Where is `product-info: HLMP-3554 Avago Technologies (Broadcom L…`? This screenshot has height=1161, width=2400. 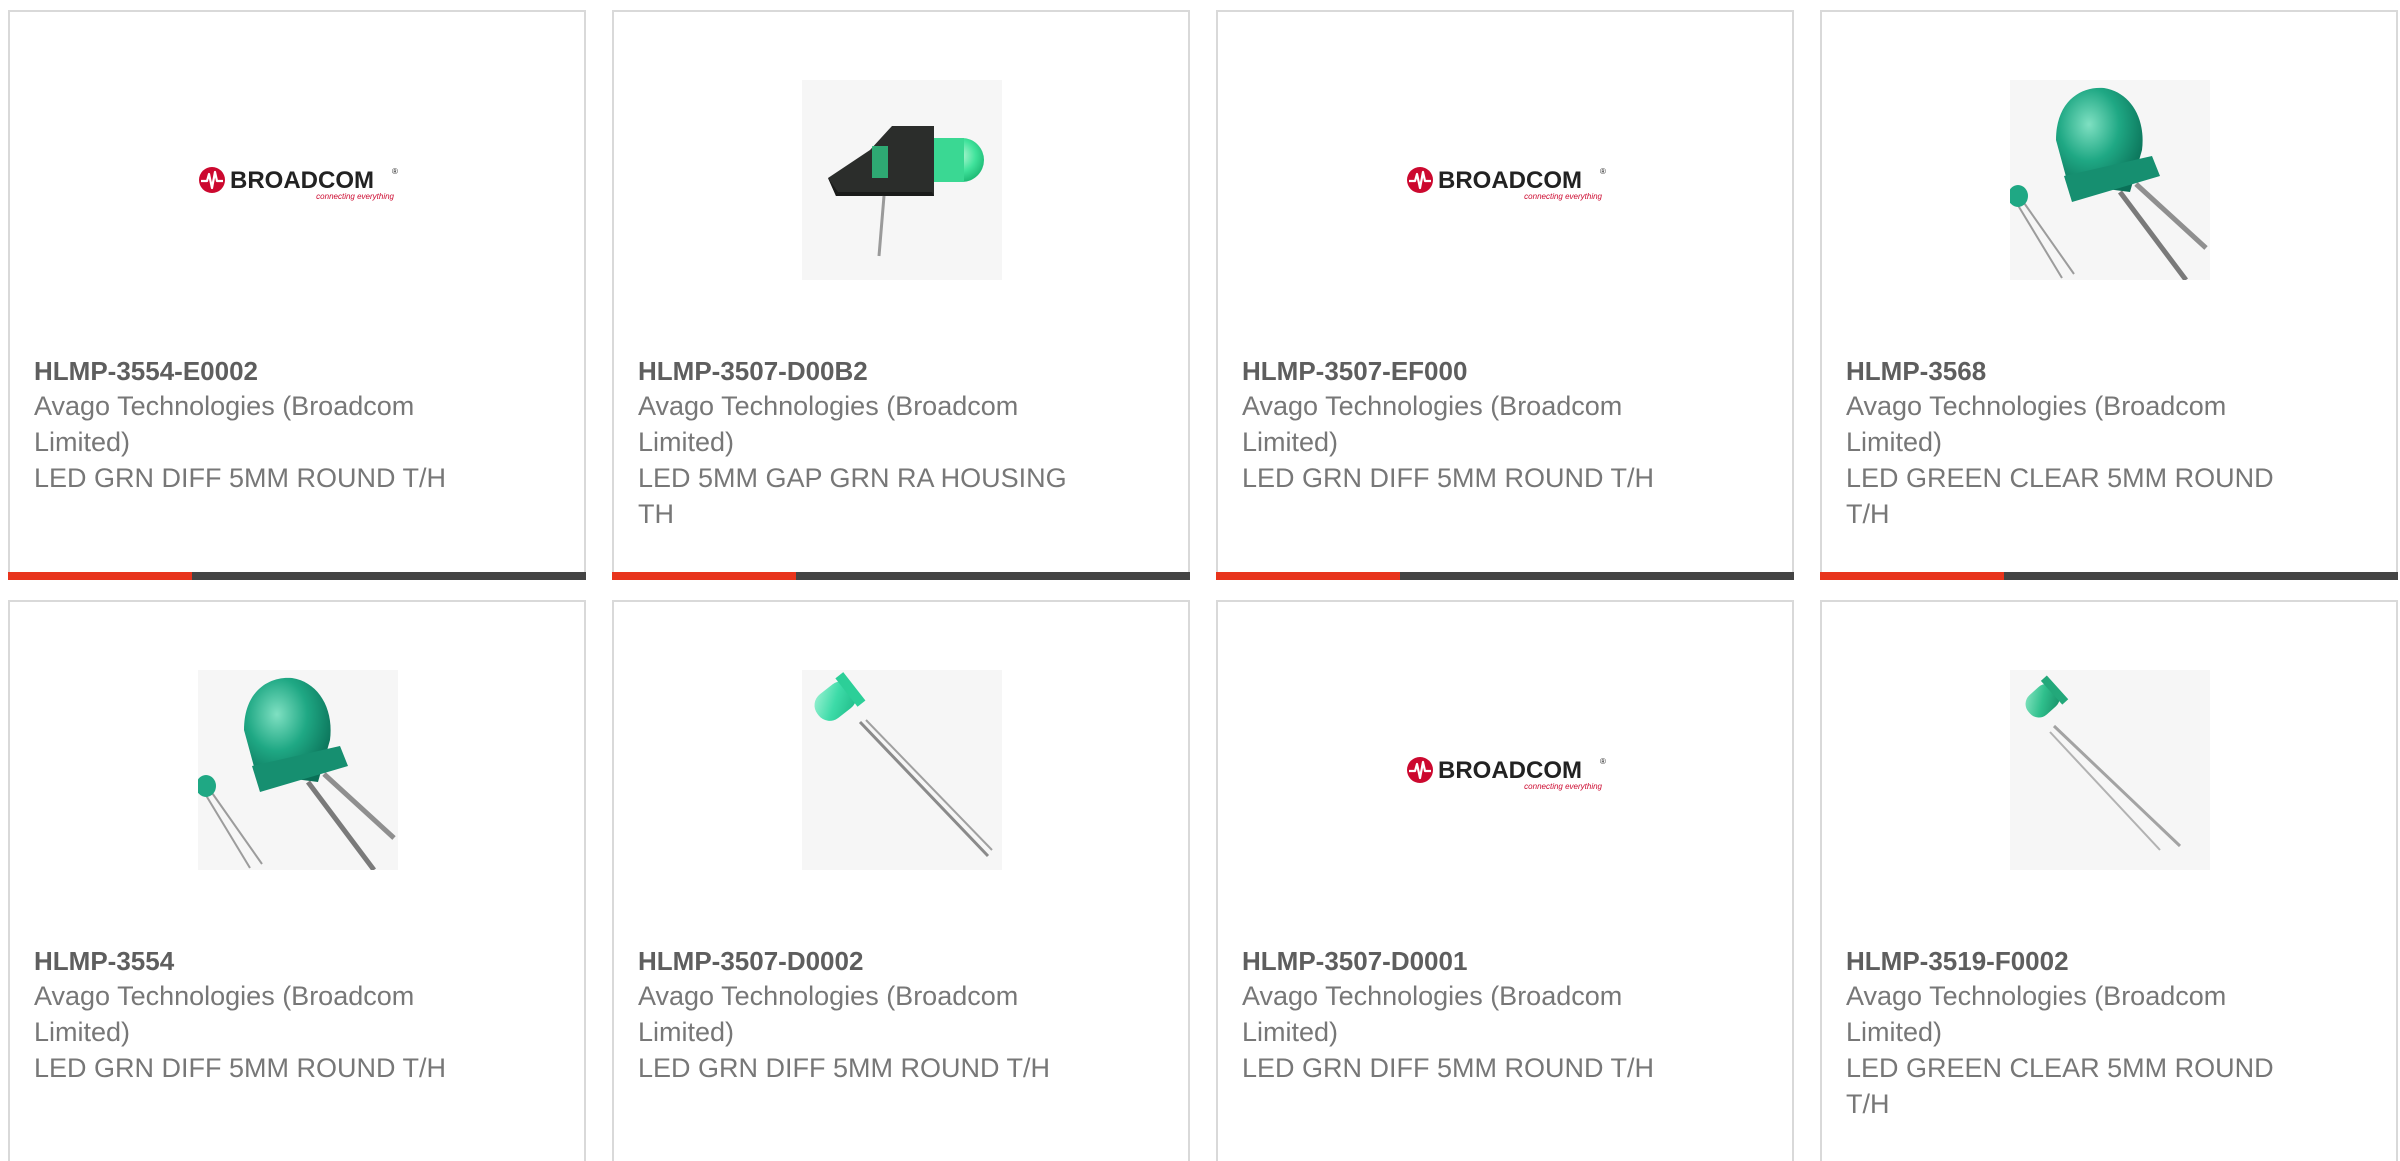 product-info: HLMP-3554 Avago Technologies (Broadcom L… is located at coordinates (249, 1015).